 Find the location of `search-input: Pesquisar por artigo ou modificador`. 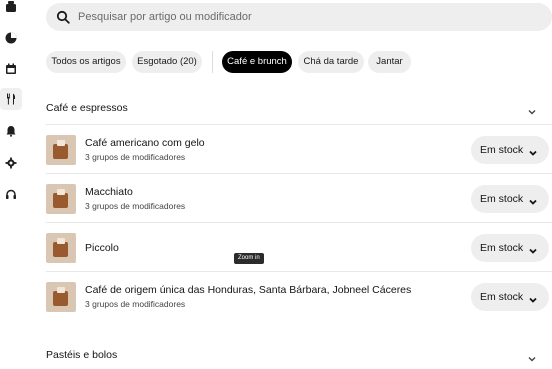

search-input: Pesquisar por artigo ou modificador is located at coordinates (165, 17).